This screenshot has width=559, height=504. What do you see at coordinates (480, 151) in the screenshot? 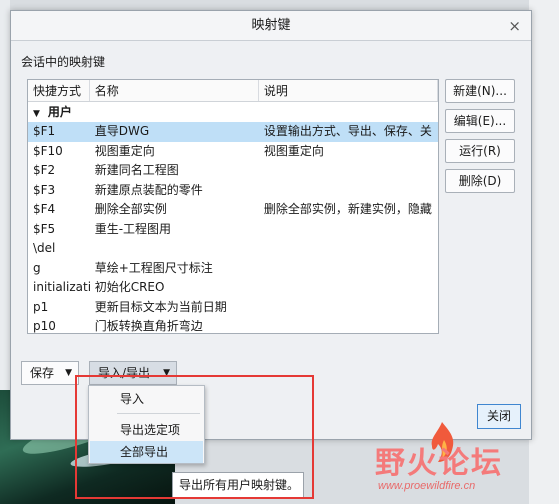
I see `run-button: 运行(R)` at bounding box center [480, 151].